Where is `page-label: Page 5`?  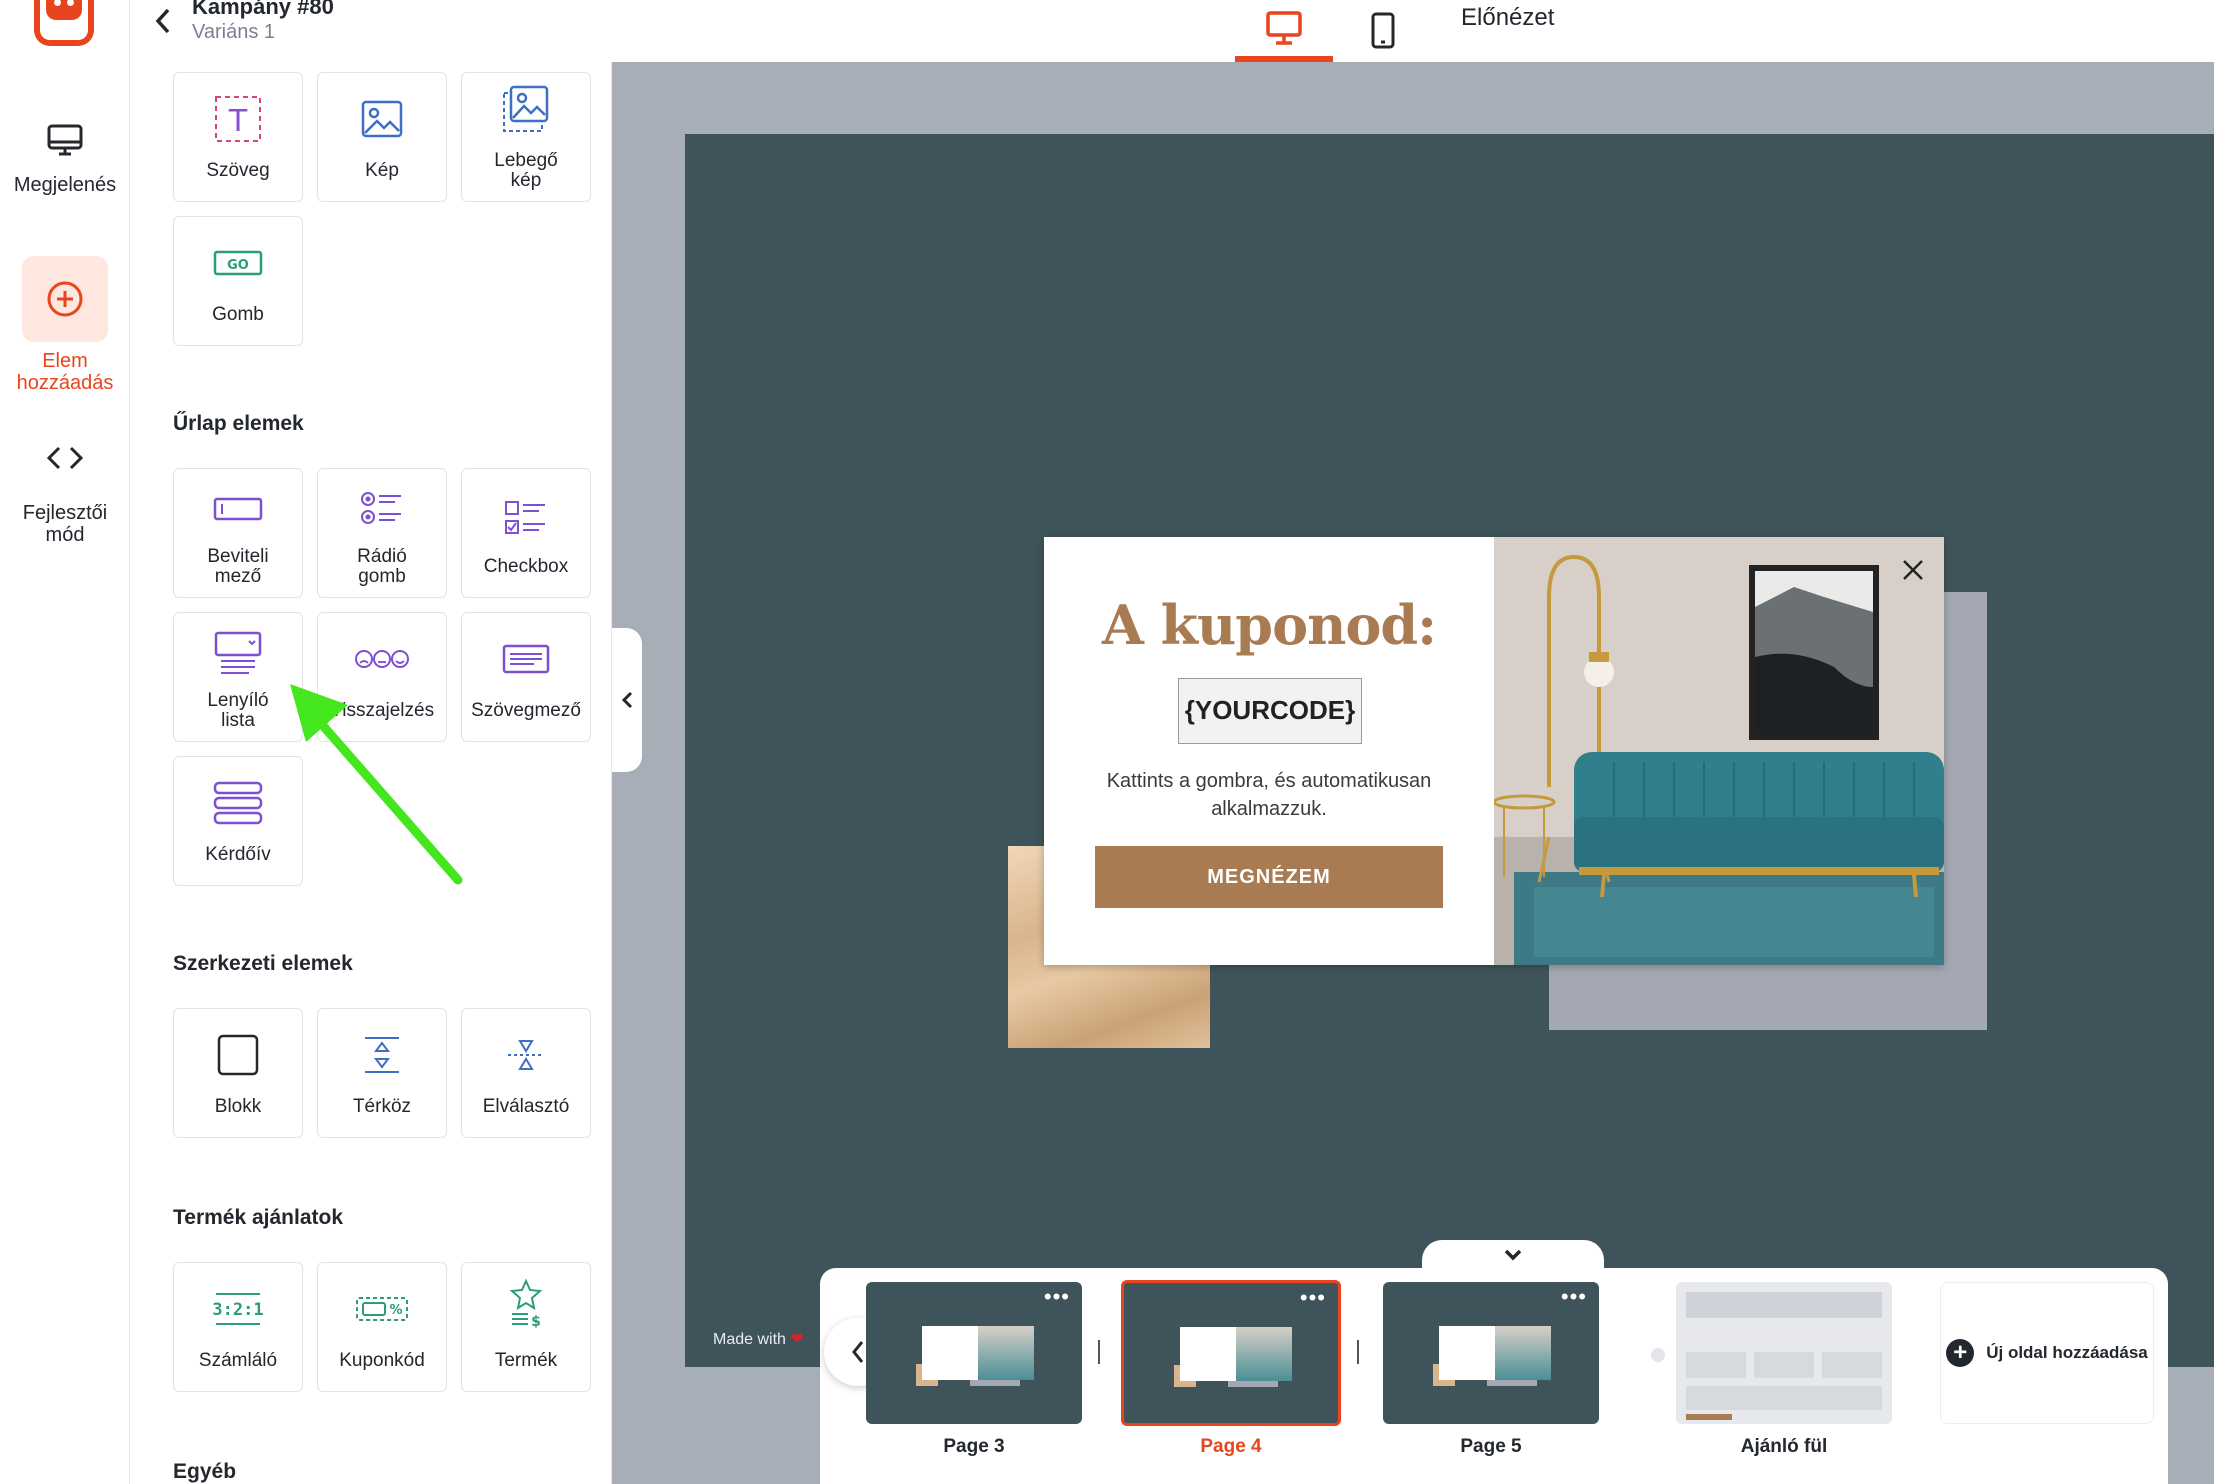 page-label: Page 5 is located at coordinates (1491, 1446).